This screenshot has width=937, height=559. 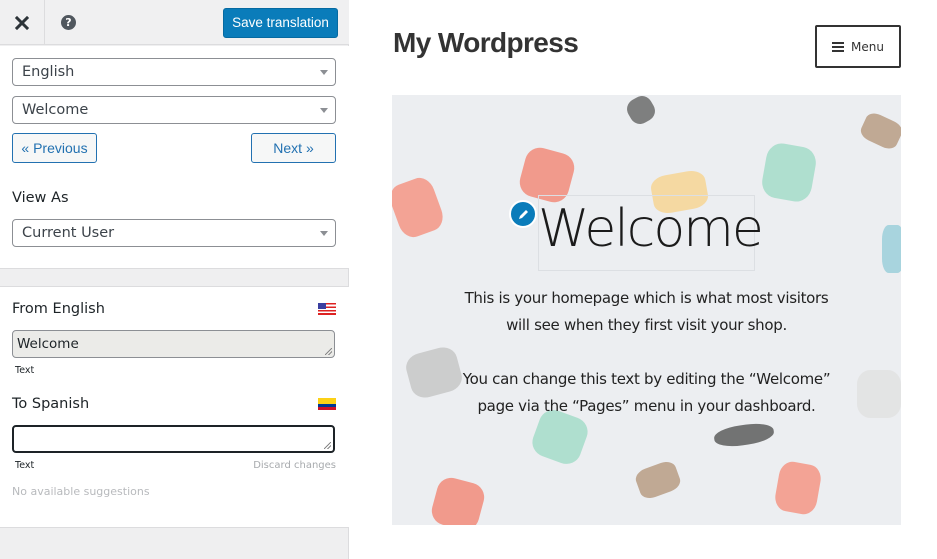 I want to click on help-button: ?, so click(x=68, y=22).